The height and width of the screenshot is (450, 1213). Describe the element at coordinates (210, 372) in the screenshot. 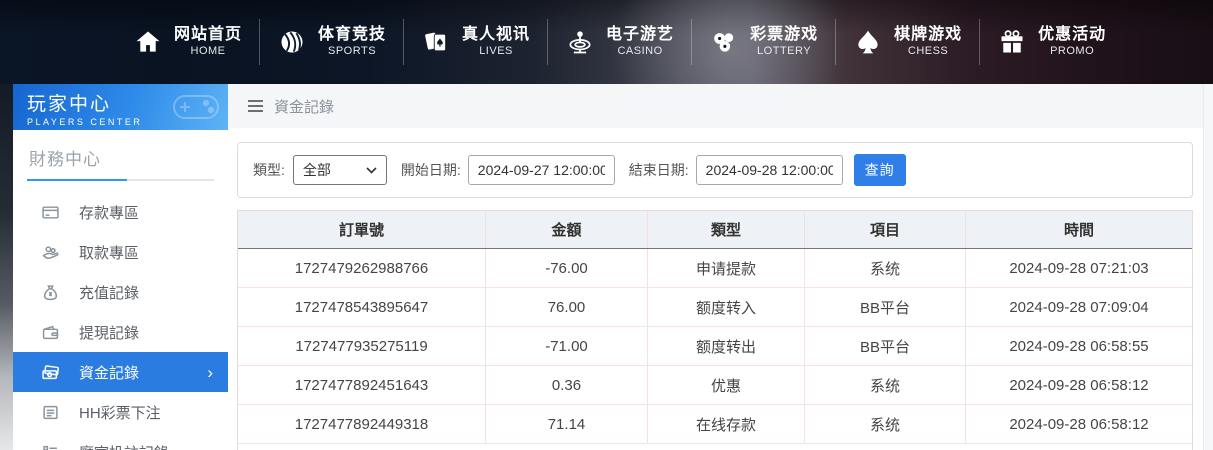

I see `chevron-right-icon: ›` at that location.